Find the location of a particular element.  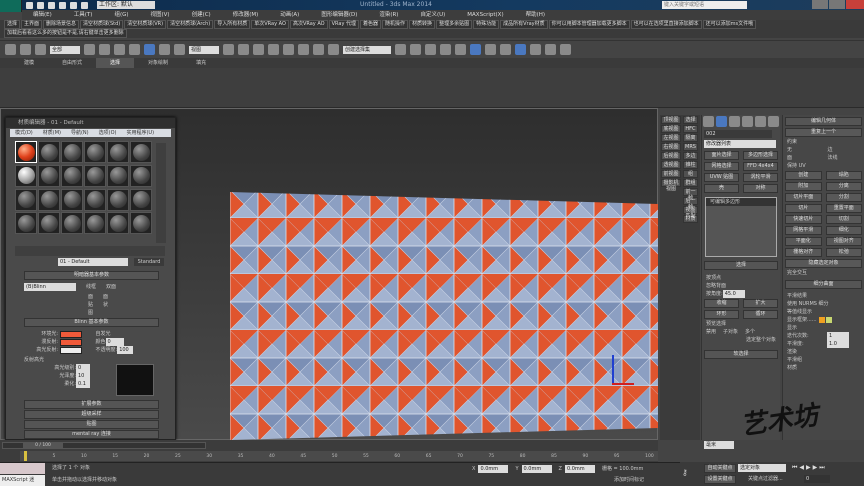

modify-tab-icon is located at coordinates (721, 121).